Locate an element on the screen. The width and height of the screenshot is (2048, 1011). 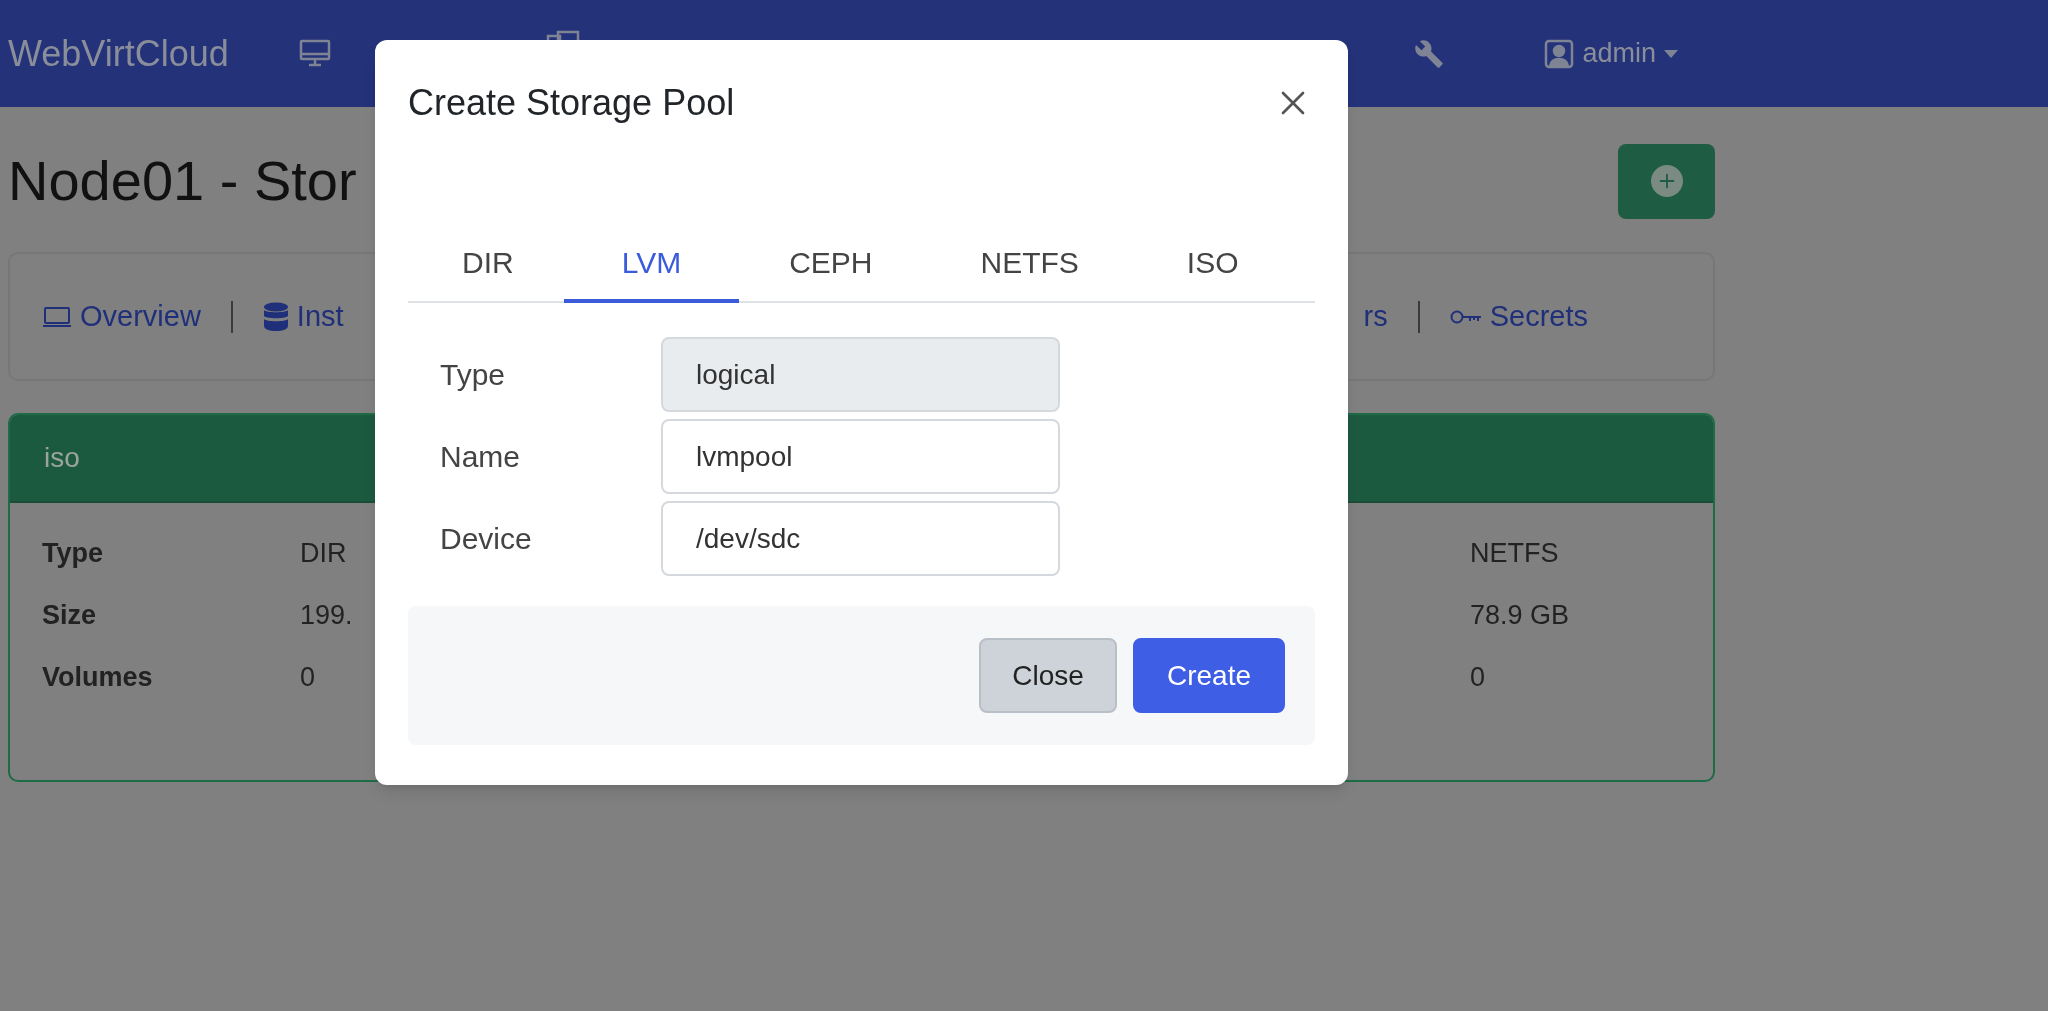
create-button: Create is located at coordinates (1209, 675).